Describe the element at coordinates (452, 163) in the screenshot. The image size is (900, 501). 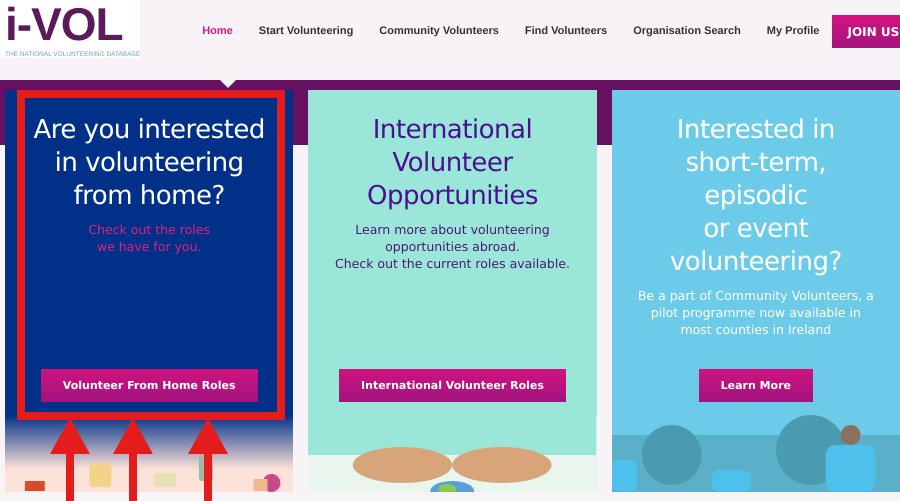
I see `card-title: International Volunteer Opportunities` at that location.